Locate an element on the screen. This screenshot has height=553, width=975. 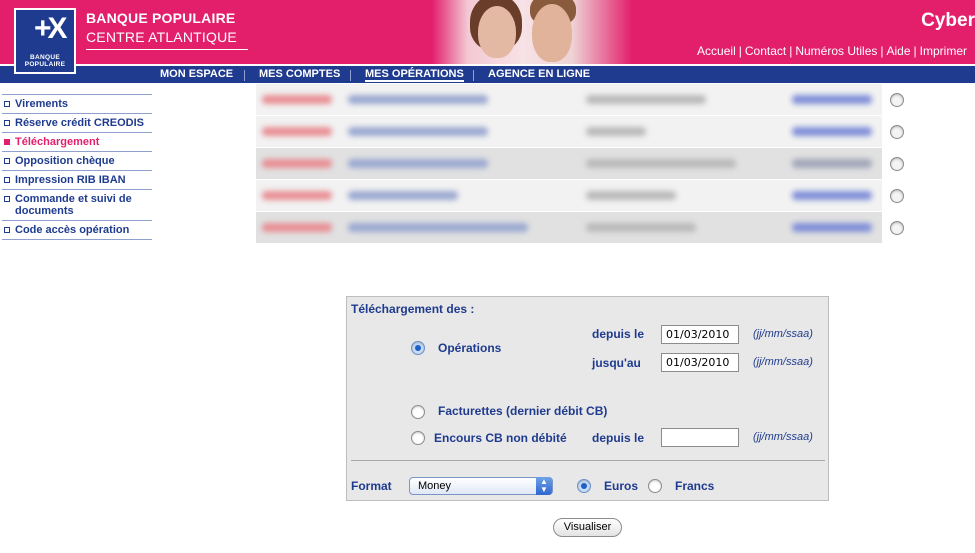
nav-mes-comptes: MES COMPTES is located at coordinates (299, 74).